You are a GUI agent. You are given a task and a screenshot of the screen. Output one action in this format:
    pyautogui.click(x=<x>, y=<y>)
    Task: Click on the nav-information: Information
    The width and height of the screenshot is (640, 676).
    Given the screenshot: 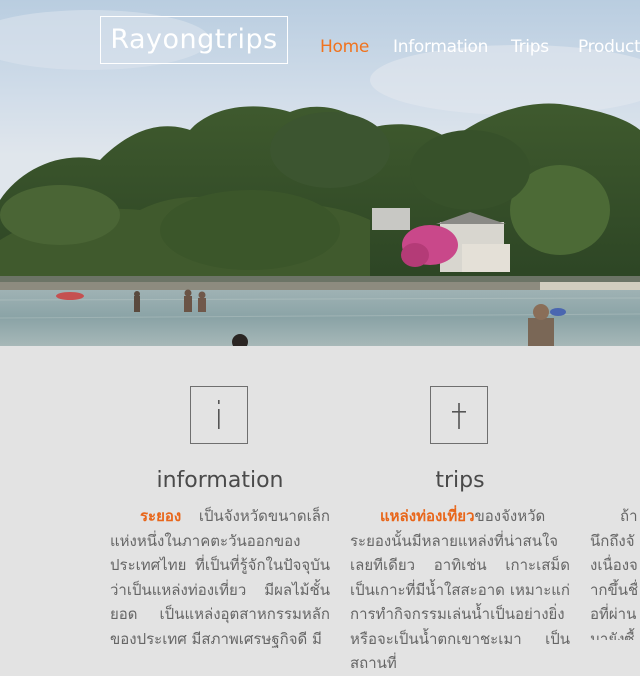 What is the action you would take?
    pyautogui.click(x=440, y=47)
    